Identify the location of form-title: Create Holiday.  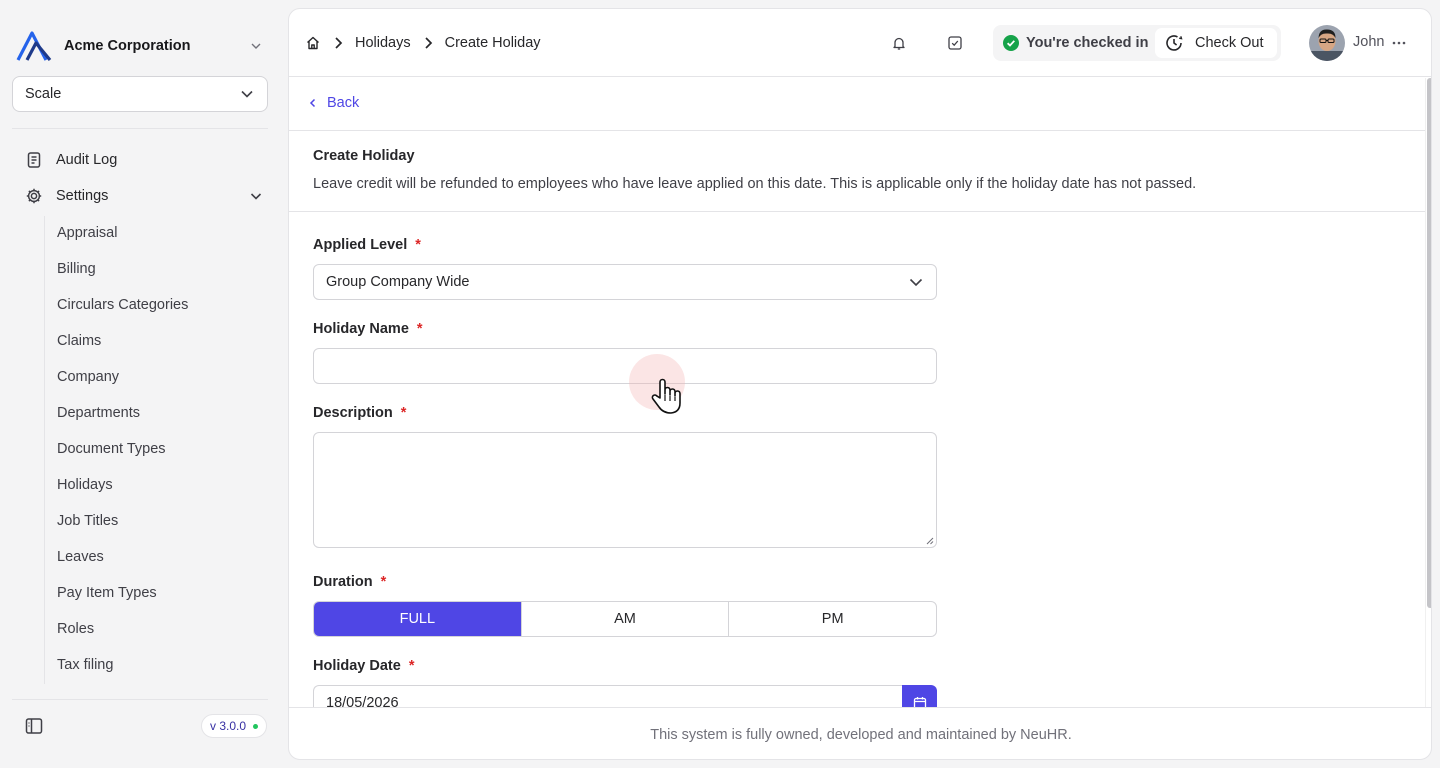
(364, 156).